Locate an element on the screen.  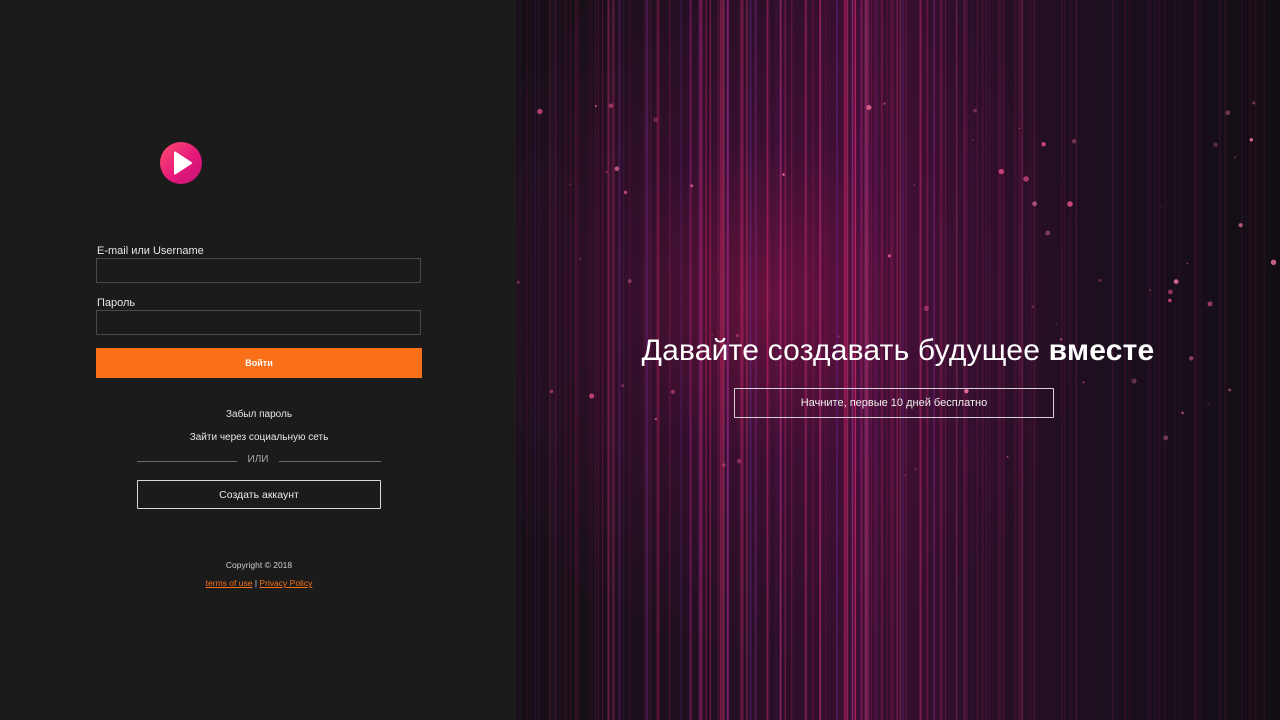
copyright: Copyright © 2018 is located at coordinates (259, 565).